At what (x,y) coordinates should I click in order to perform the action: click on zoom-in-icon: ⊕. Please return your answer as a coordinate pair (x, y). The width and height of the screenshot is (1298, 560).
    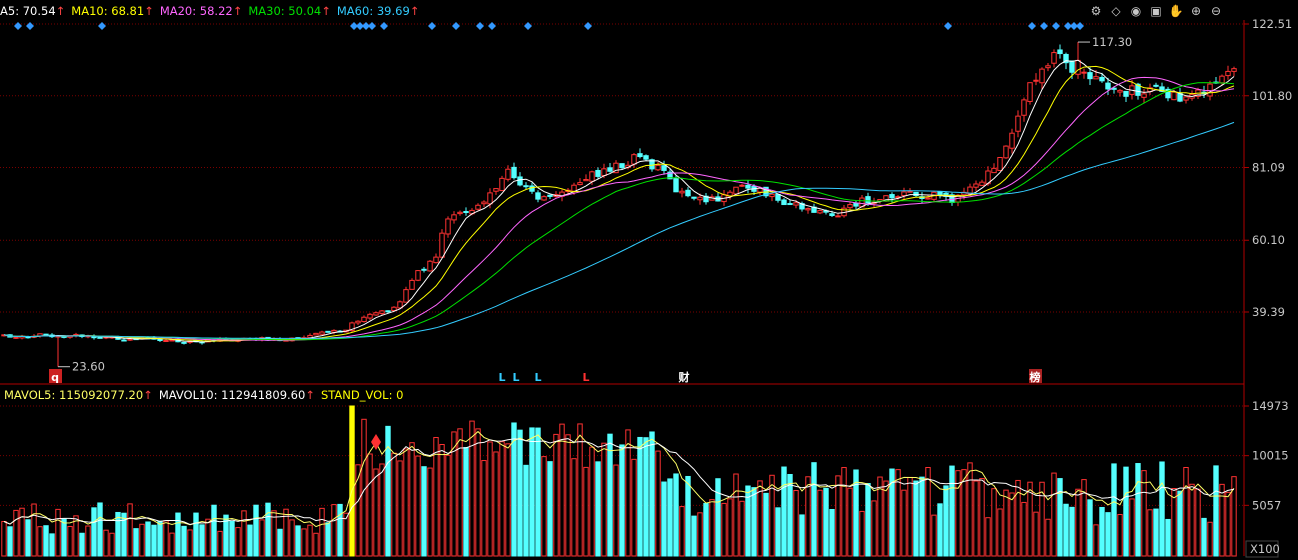
    Looking at the image, I should click on (1196, 11).